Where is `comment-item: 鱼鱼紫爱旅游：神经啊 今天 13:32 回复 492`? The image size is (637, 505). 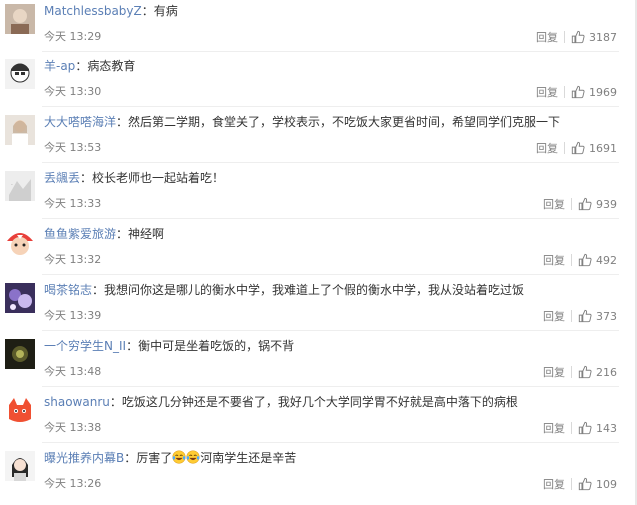
comment-item: 鱼鱼紫爱旅游：神经啊 今天 13:32 回复 492 is located at coordinates (318, 249).